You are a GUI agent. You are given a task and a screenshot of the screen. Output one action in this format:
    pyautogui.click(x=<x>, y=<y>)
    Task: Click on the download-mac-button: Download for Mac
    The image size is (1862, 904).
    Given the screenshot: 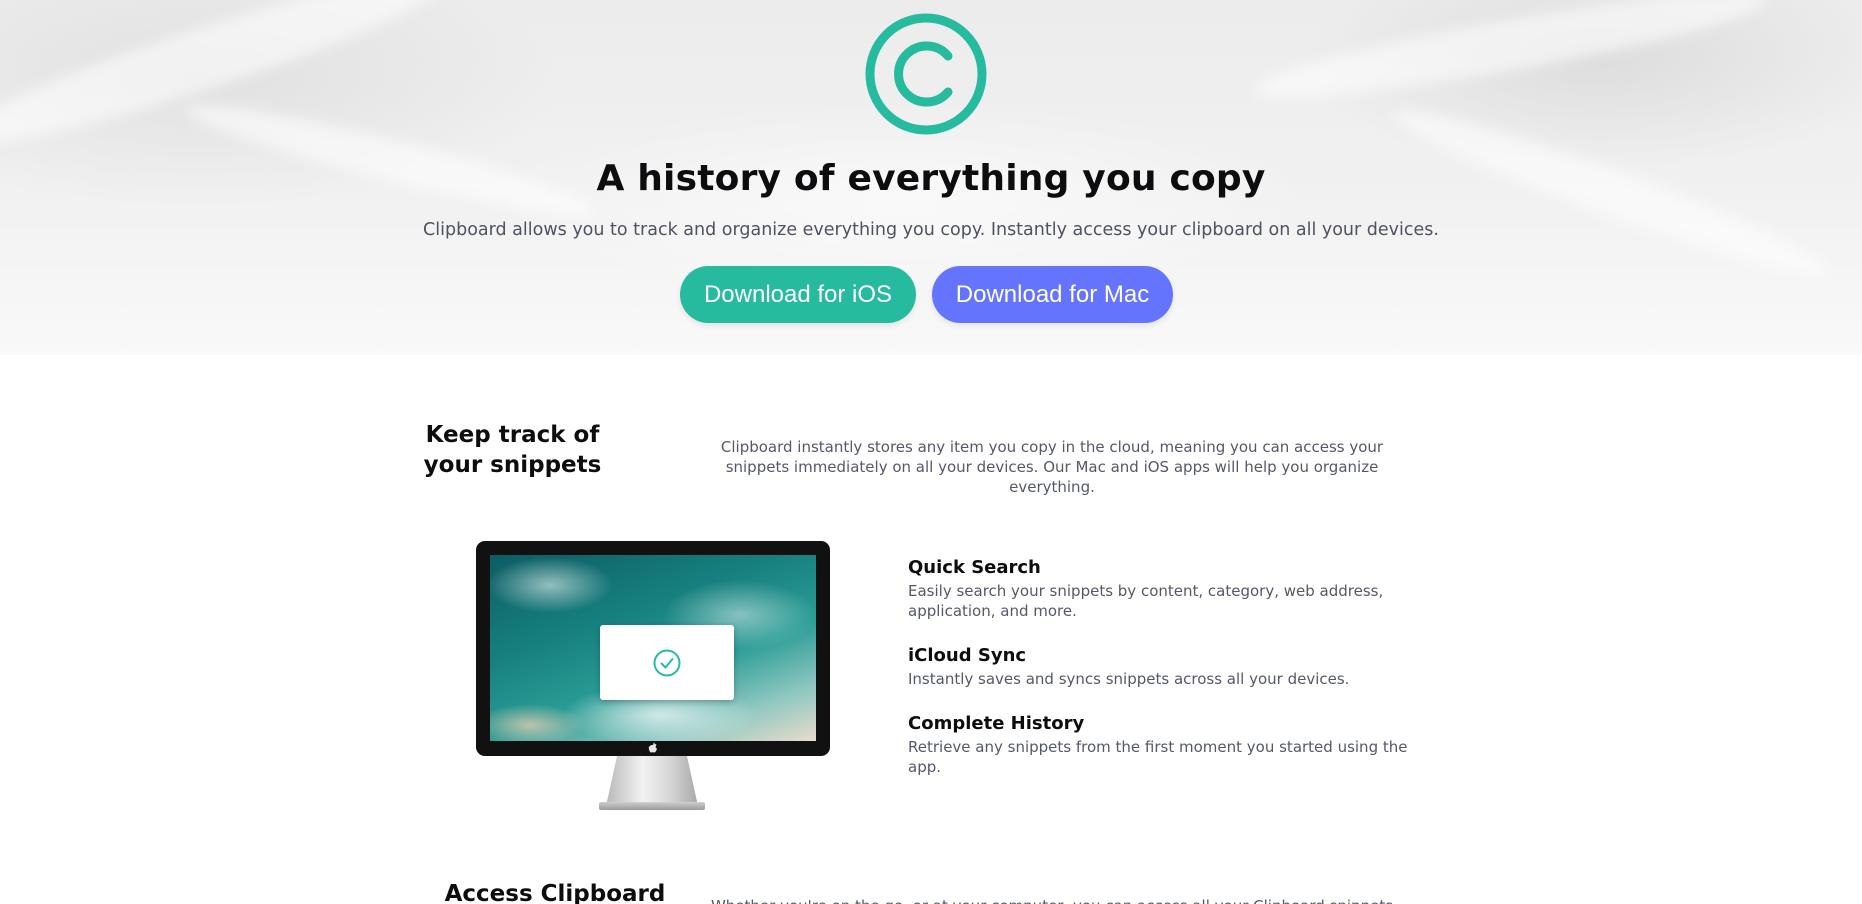 What is the action you would take?
    pyautogui.click(x=1052, y=294)
    